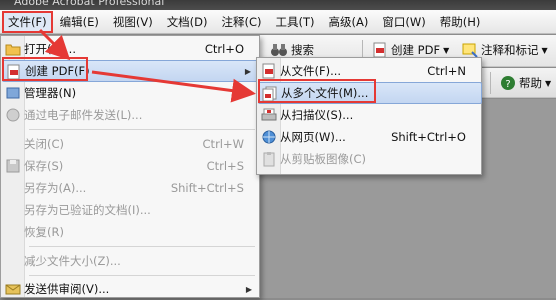  Describe the element at coordinates (54, 44) in the screenshot. I see `arrow-to-create-pdf` at that location.